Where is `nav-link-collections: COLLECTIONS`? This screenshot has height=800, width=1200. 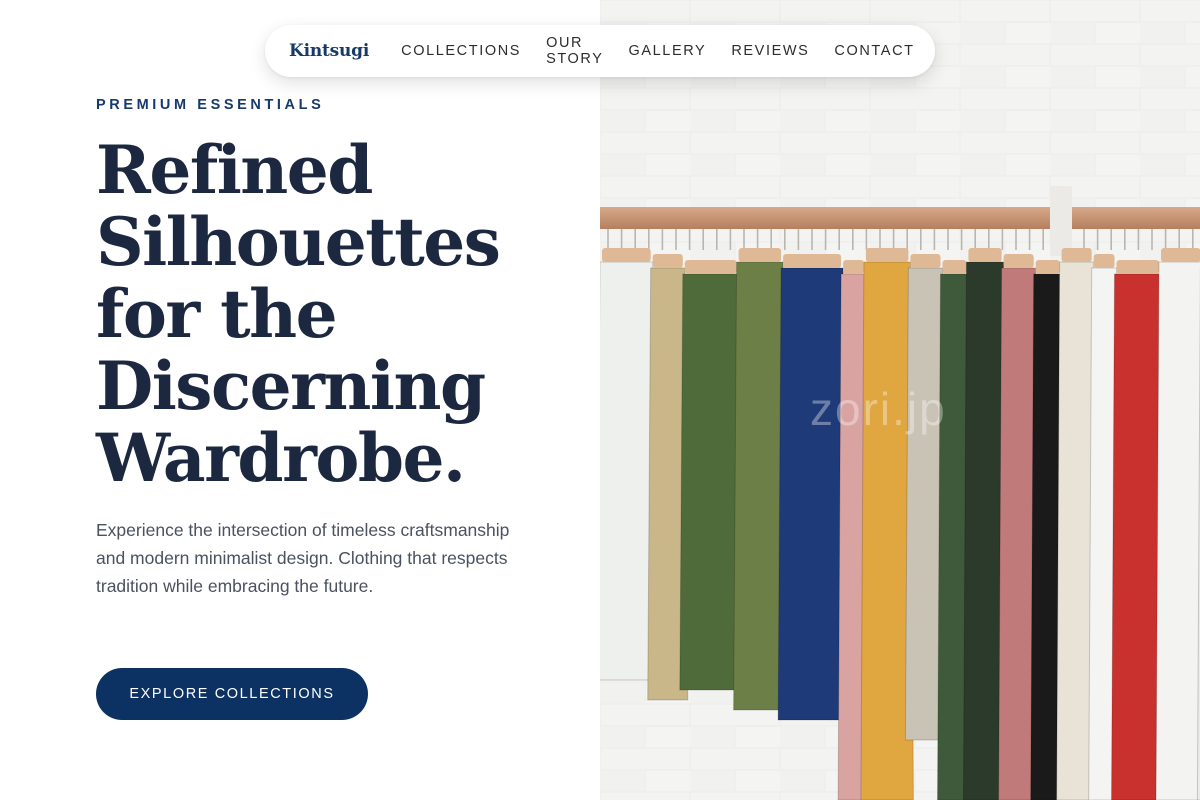
nav-link-collections: COLLECTIONS is located at coordinates (461, 51).